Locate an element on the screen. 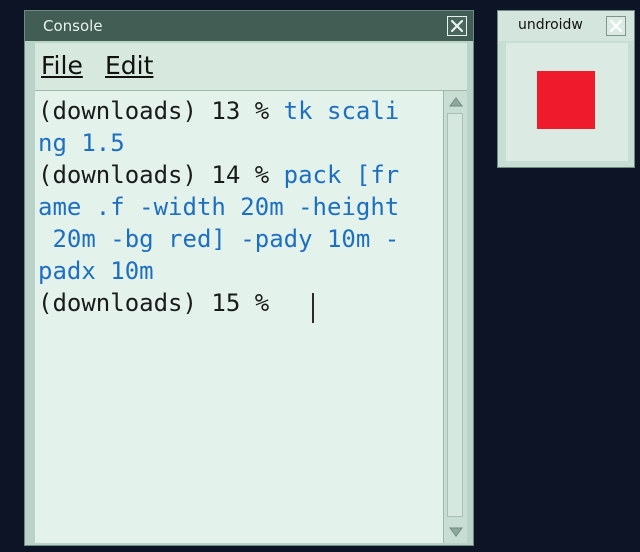 This screenshot has height=552, width=640. console-titlebar: Console is located at coordinates (249, 26).